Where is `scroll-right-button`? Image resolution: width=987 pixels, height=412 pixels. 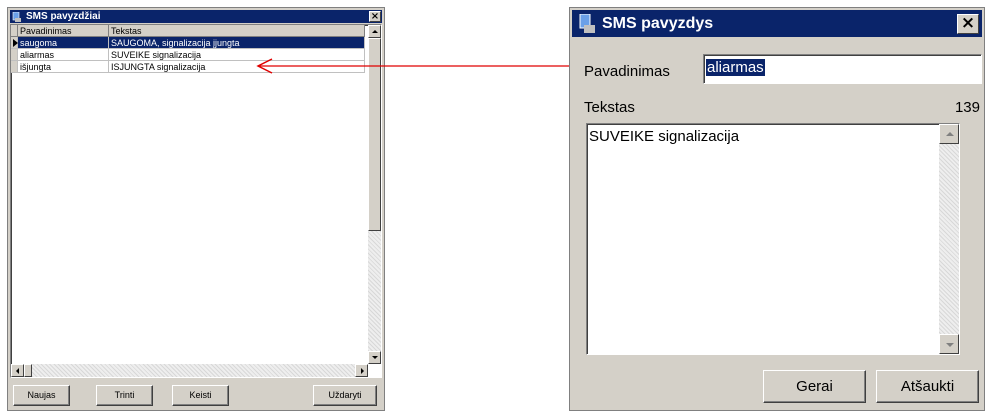 scroll-right-button is located at coordinates (361, 370).